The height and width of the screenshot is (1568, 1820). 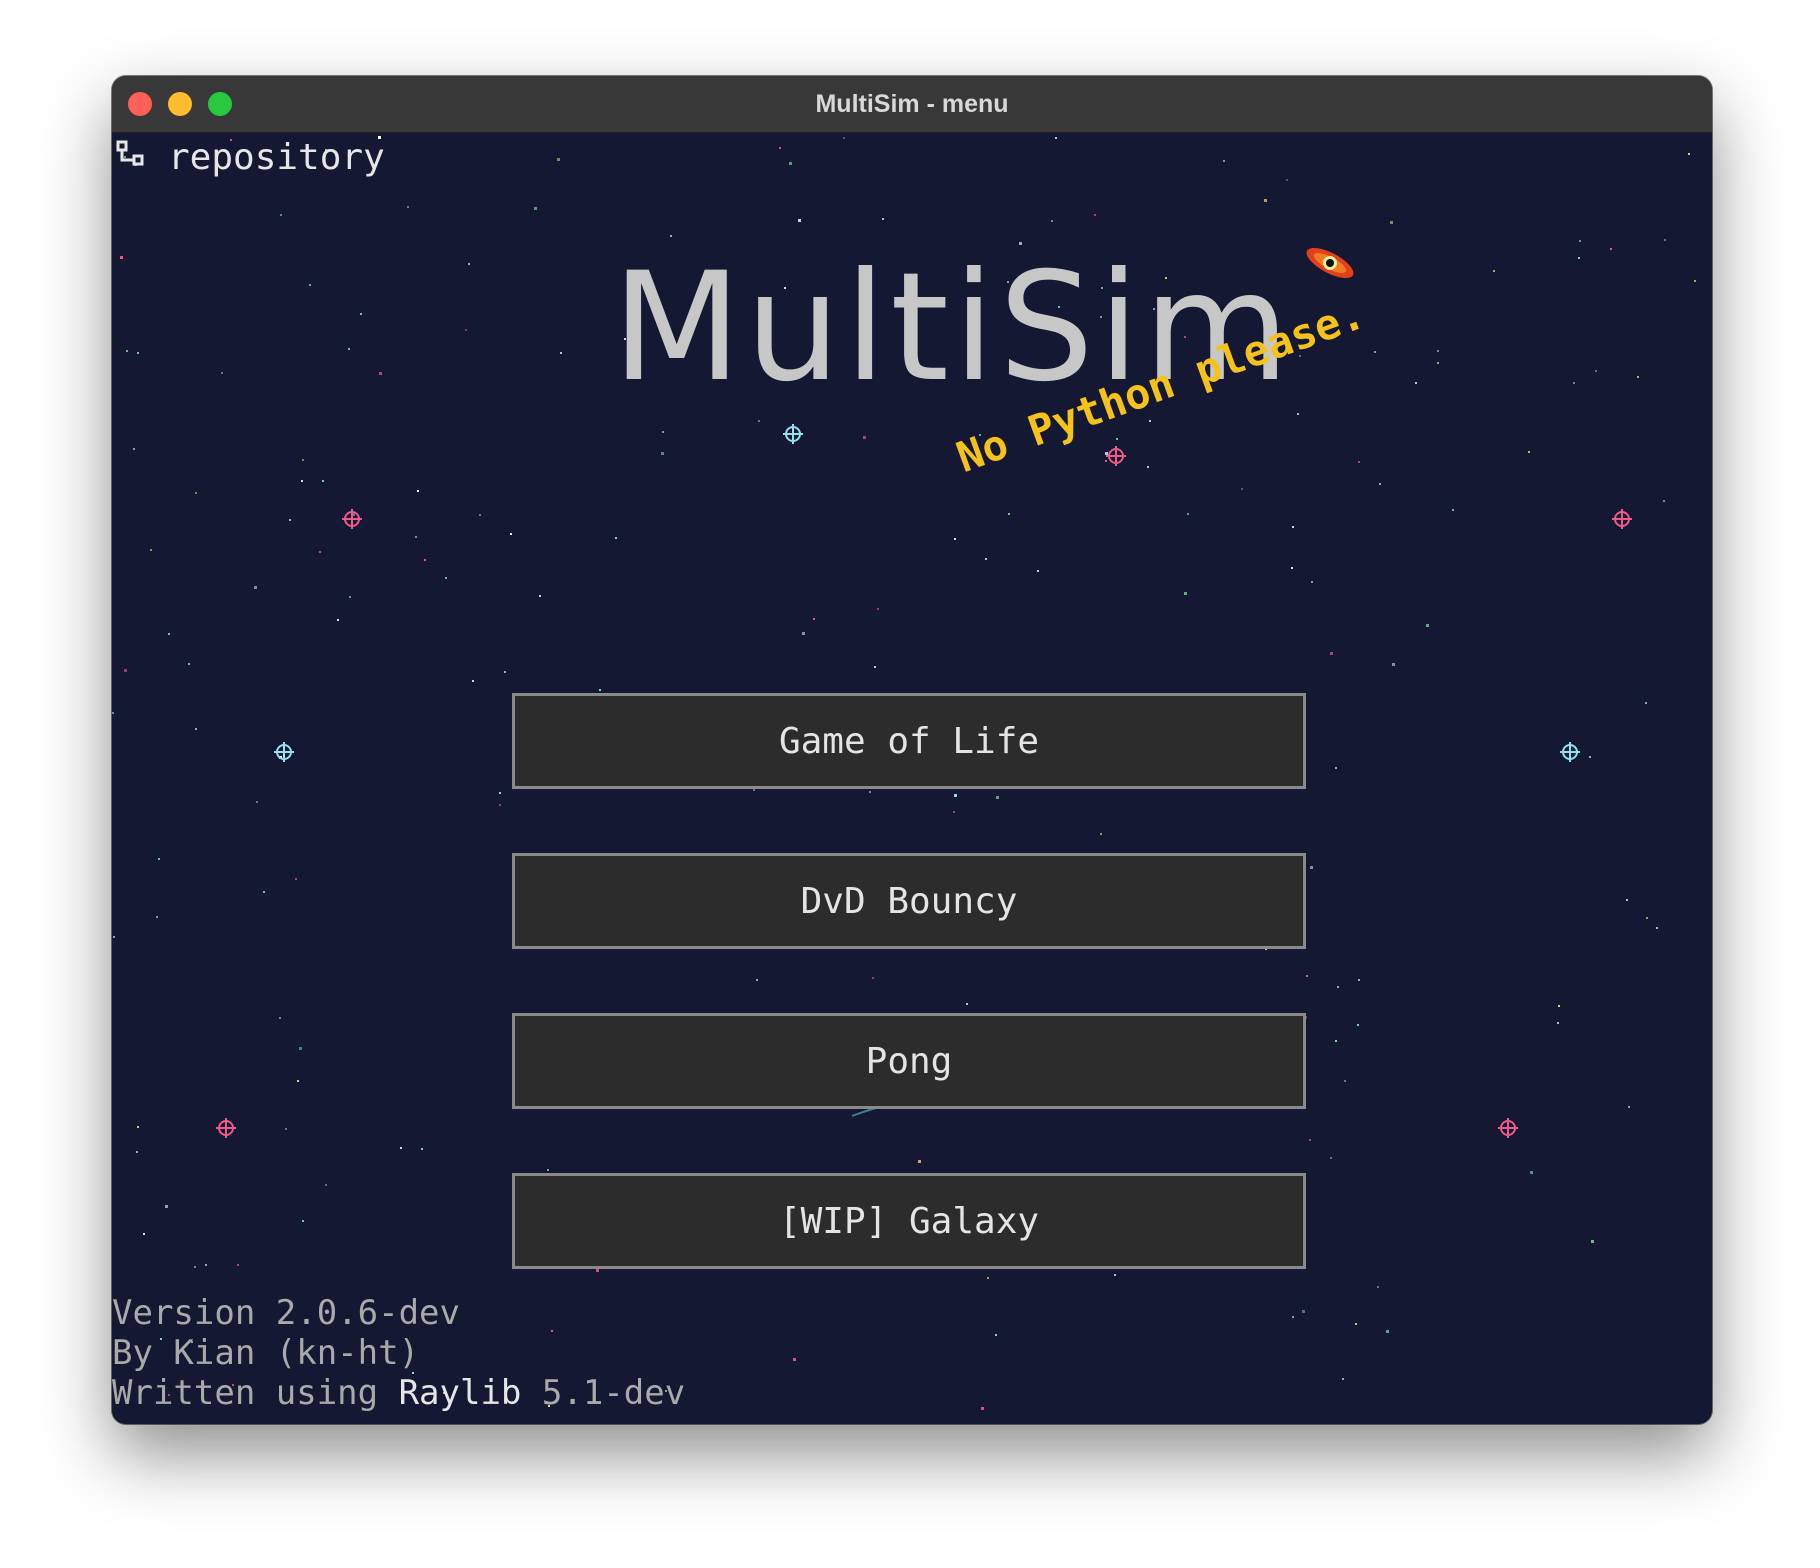 I want to click on game-of-life-button: Game of Life, so click(x=909, y=741).